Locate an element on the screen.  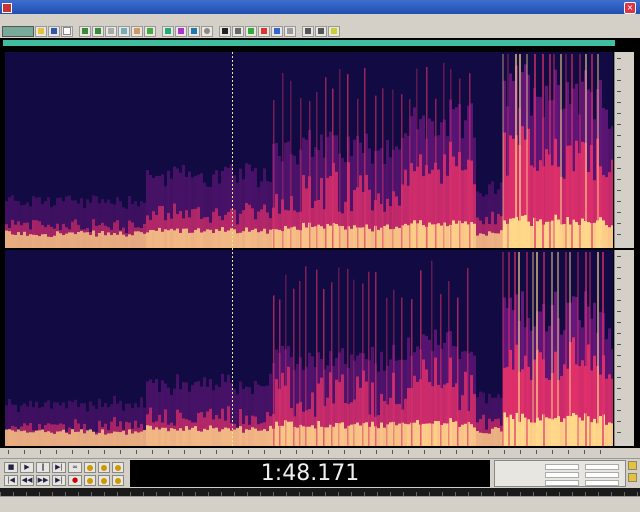
close-button: × is located at coordinates (630, 8).